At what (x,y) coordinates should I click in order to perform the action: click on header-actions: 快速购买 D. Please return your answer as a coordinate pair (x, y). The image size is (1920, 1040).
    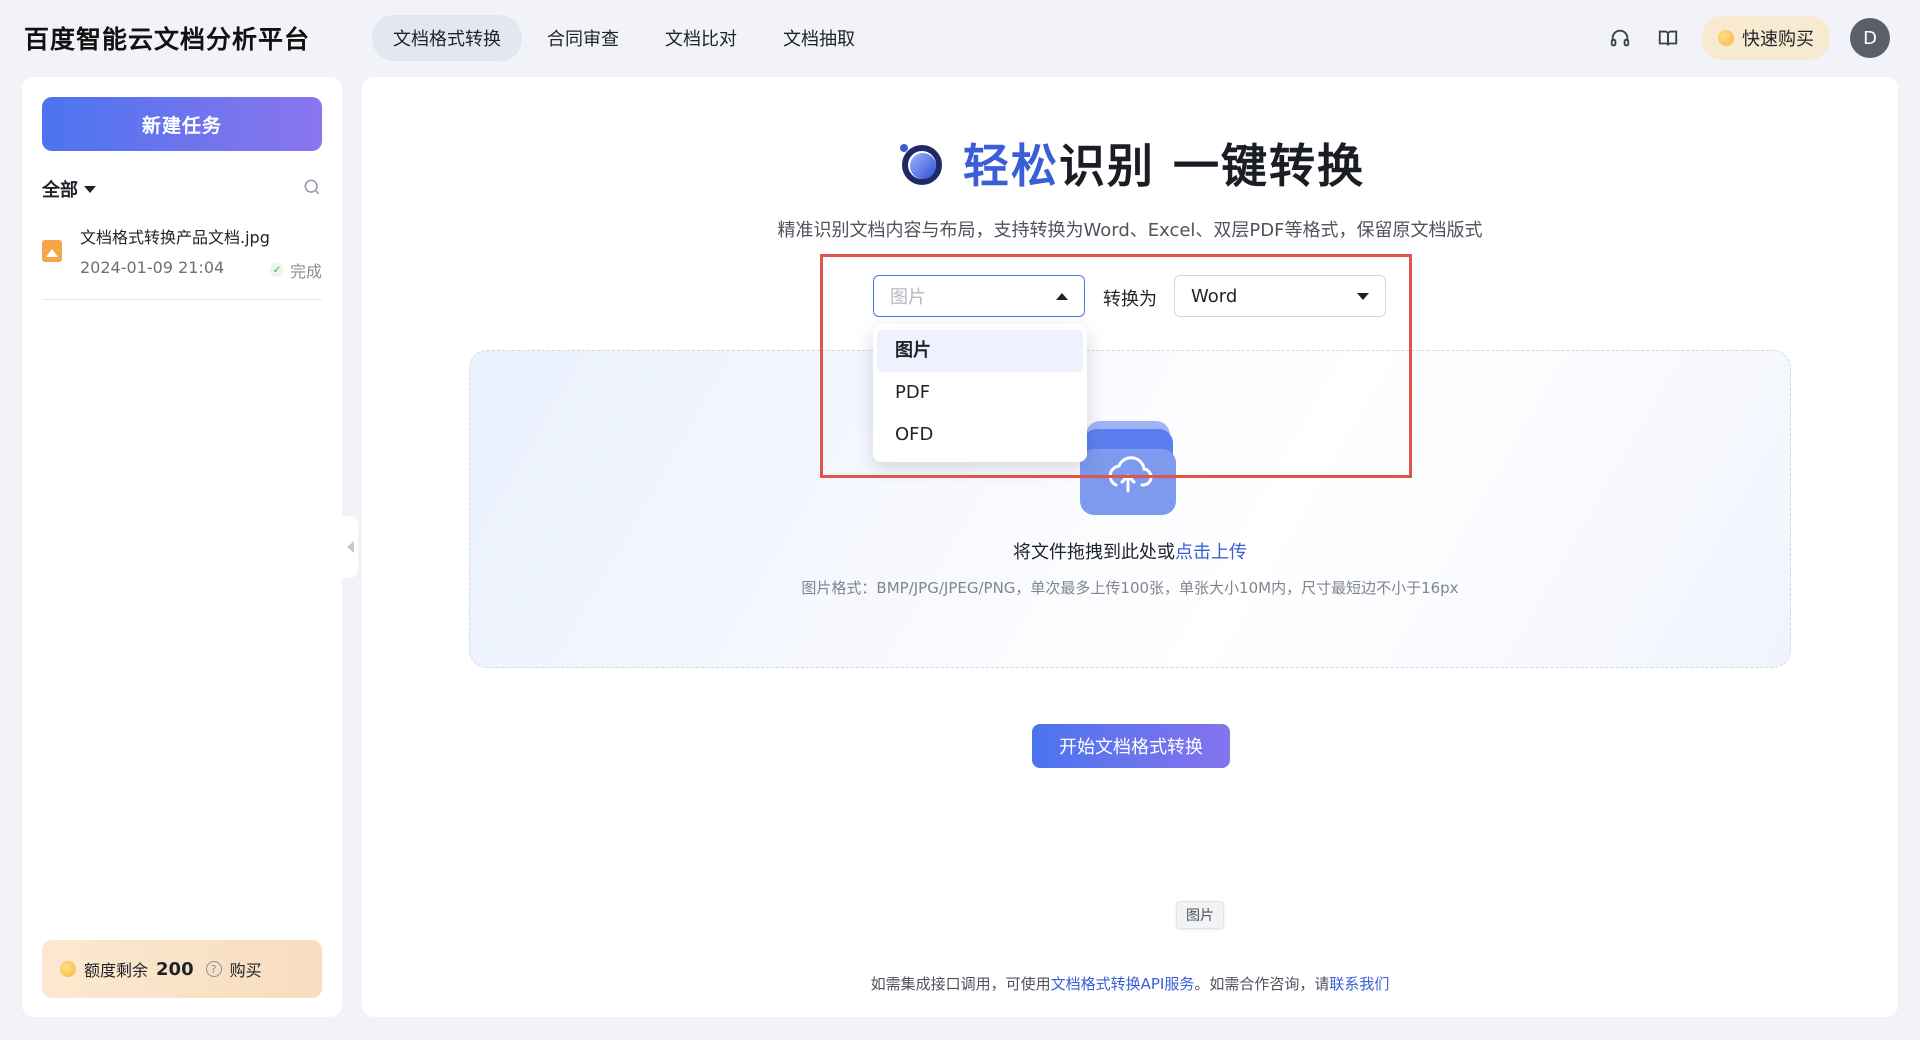
    Looking at the image, I should click on (1751, 38).